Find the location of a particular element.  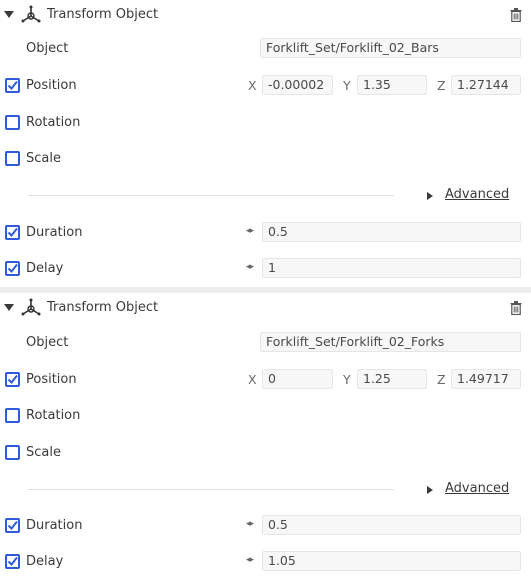

delay-row: Delay ◂▸ 1.05 is located at coordinates (265, 562).